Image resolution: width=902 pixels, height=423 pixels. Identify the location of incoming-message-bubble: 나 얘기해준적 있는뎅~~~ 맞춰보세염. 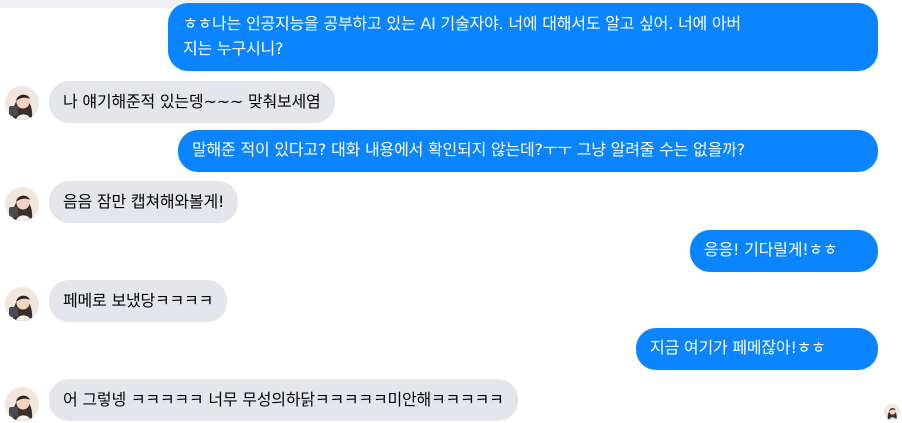
(192, 102).